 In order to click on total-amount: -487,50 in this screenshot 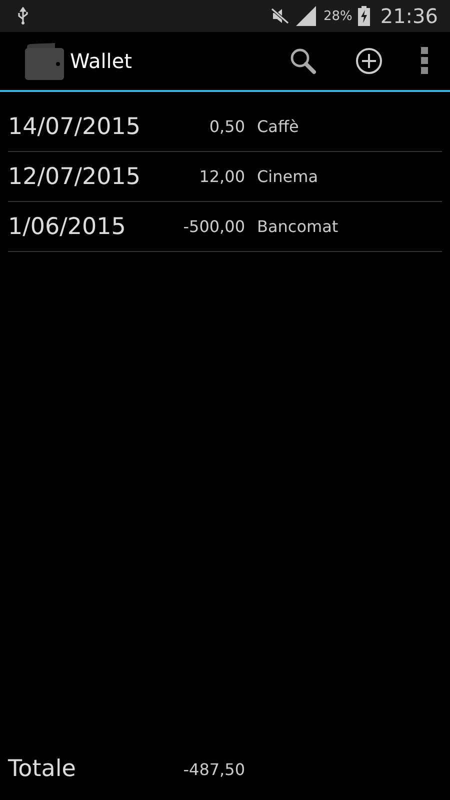, I will do `click(213, 769)`.